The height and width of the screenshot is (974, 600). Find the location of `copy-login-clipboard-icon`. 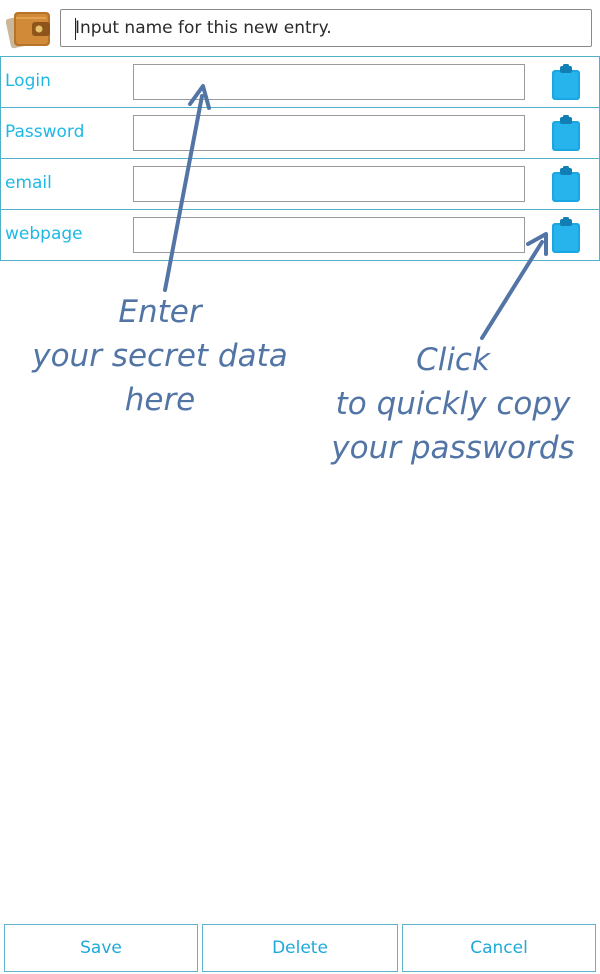

copy-login-clipboard-icon is located at coordinates (566, 84).